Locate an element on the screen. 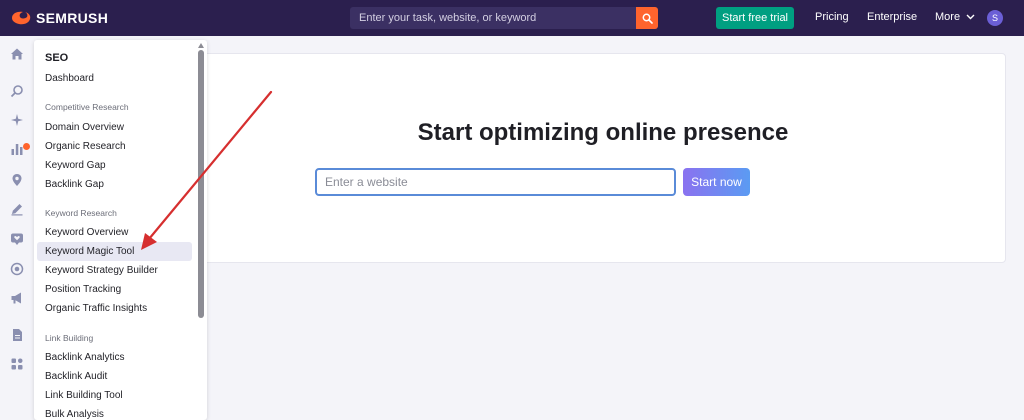 This screenshot has width=1024, height=420. search-icon is located at coordinates (647, 18).